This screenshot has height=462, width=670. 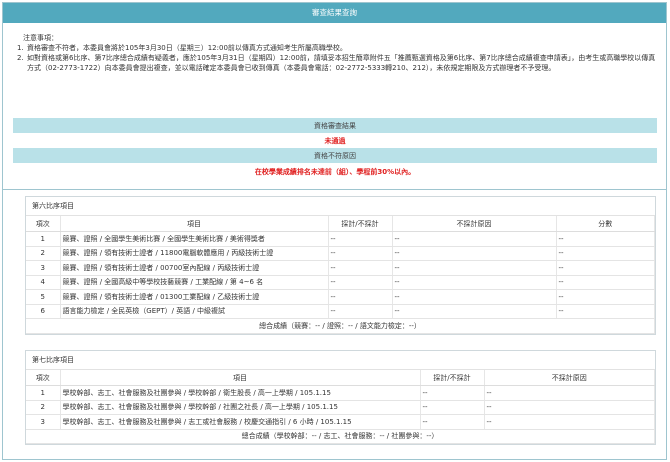 I want to click on section6-title: 第六比序項目, so click(x=340, y=206).